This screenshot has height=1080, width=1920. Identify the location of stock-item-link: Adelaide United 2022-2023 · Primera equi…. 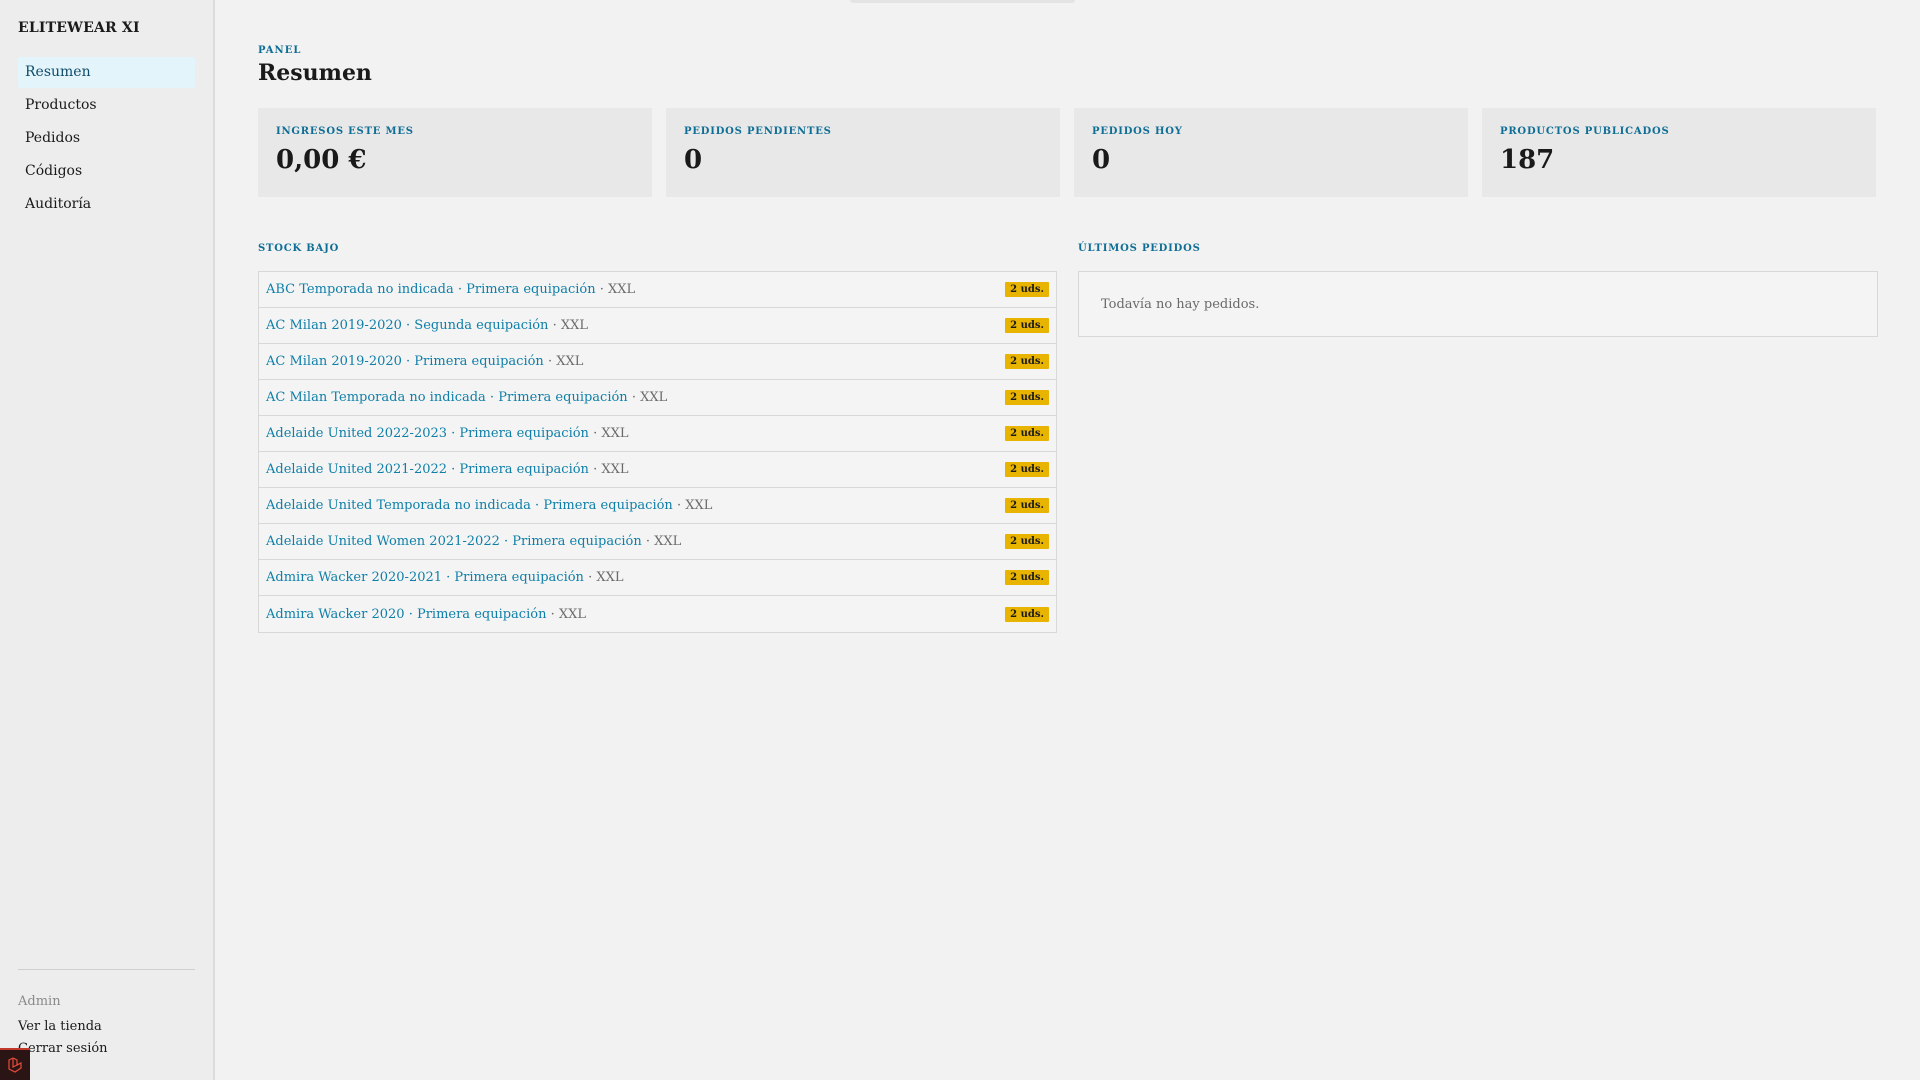
(427, 433).